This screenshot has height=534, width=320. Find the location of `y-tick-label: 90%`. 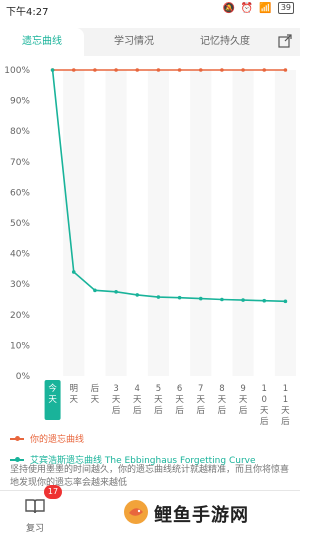

y-tick-label: 90% is located at coordinates (20, 102).